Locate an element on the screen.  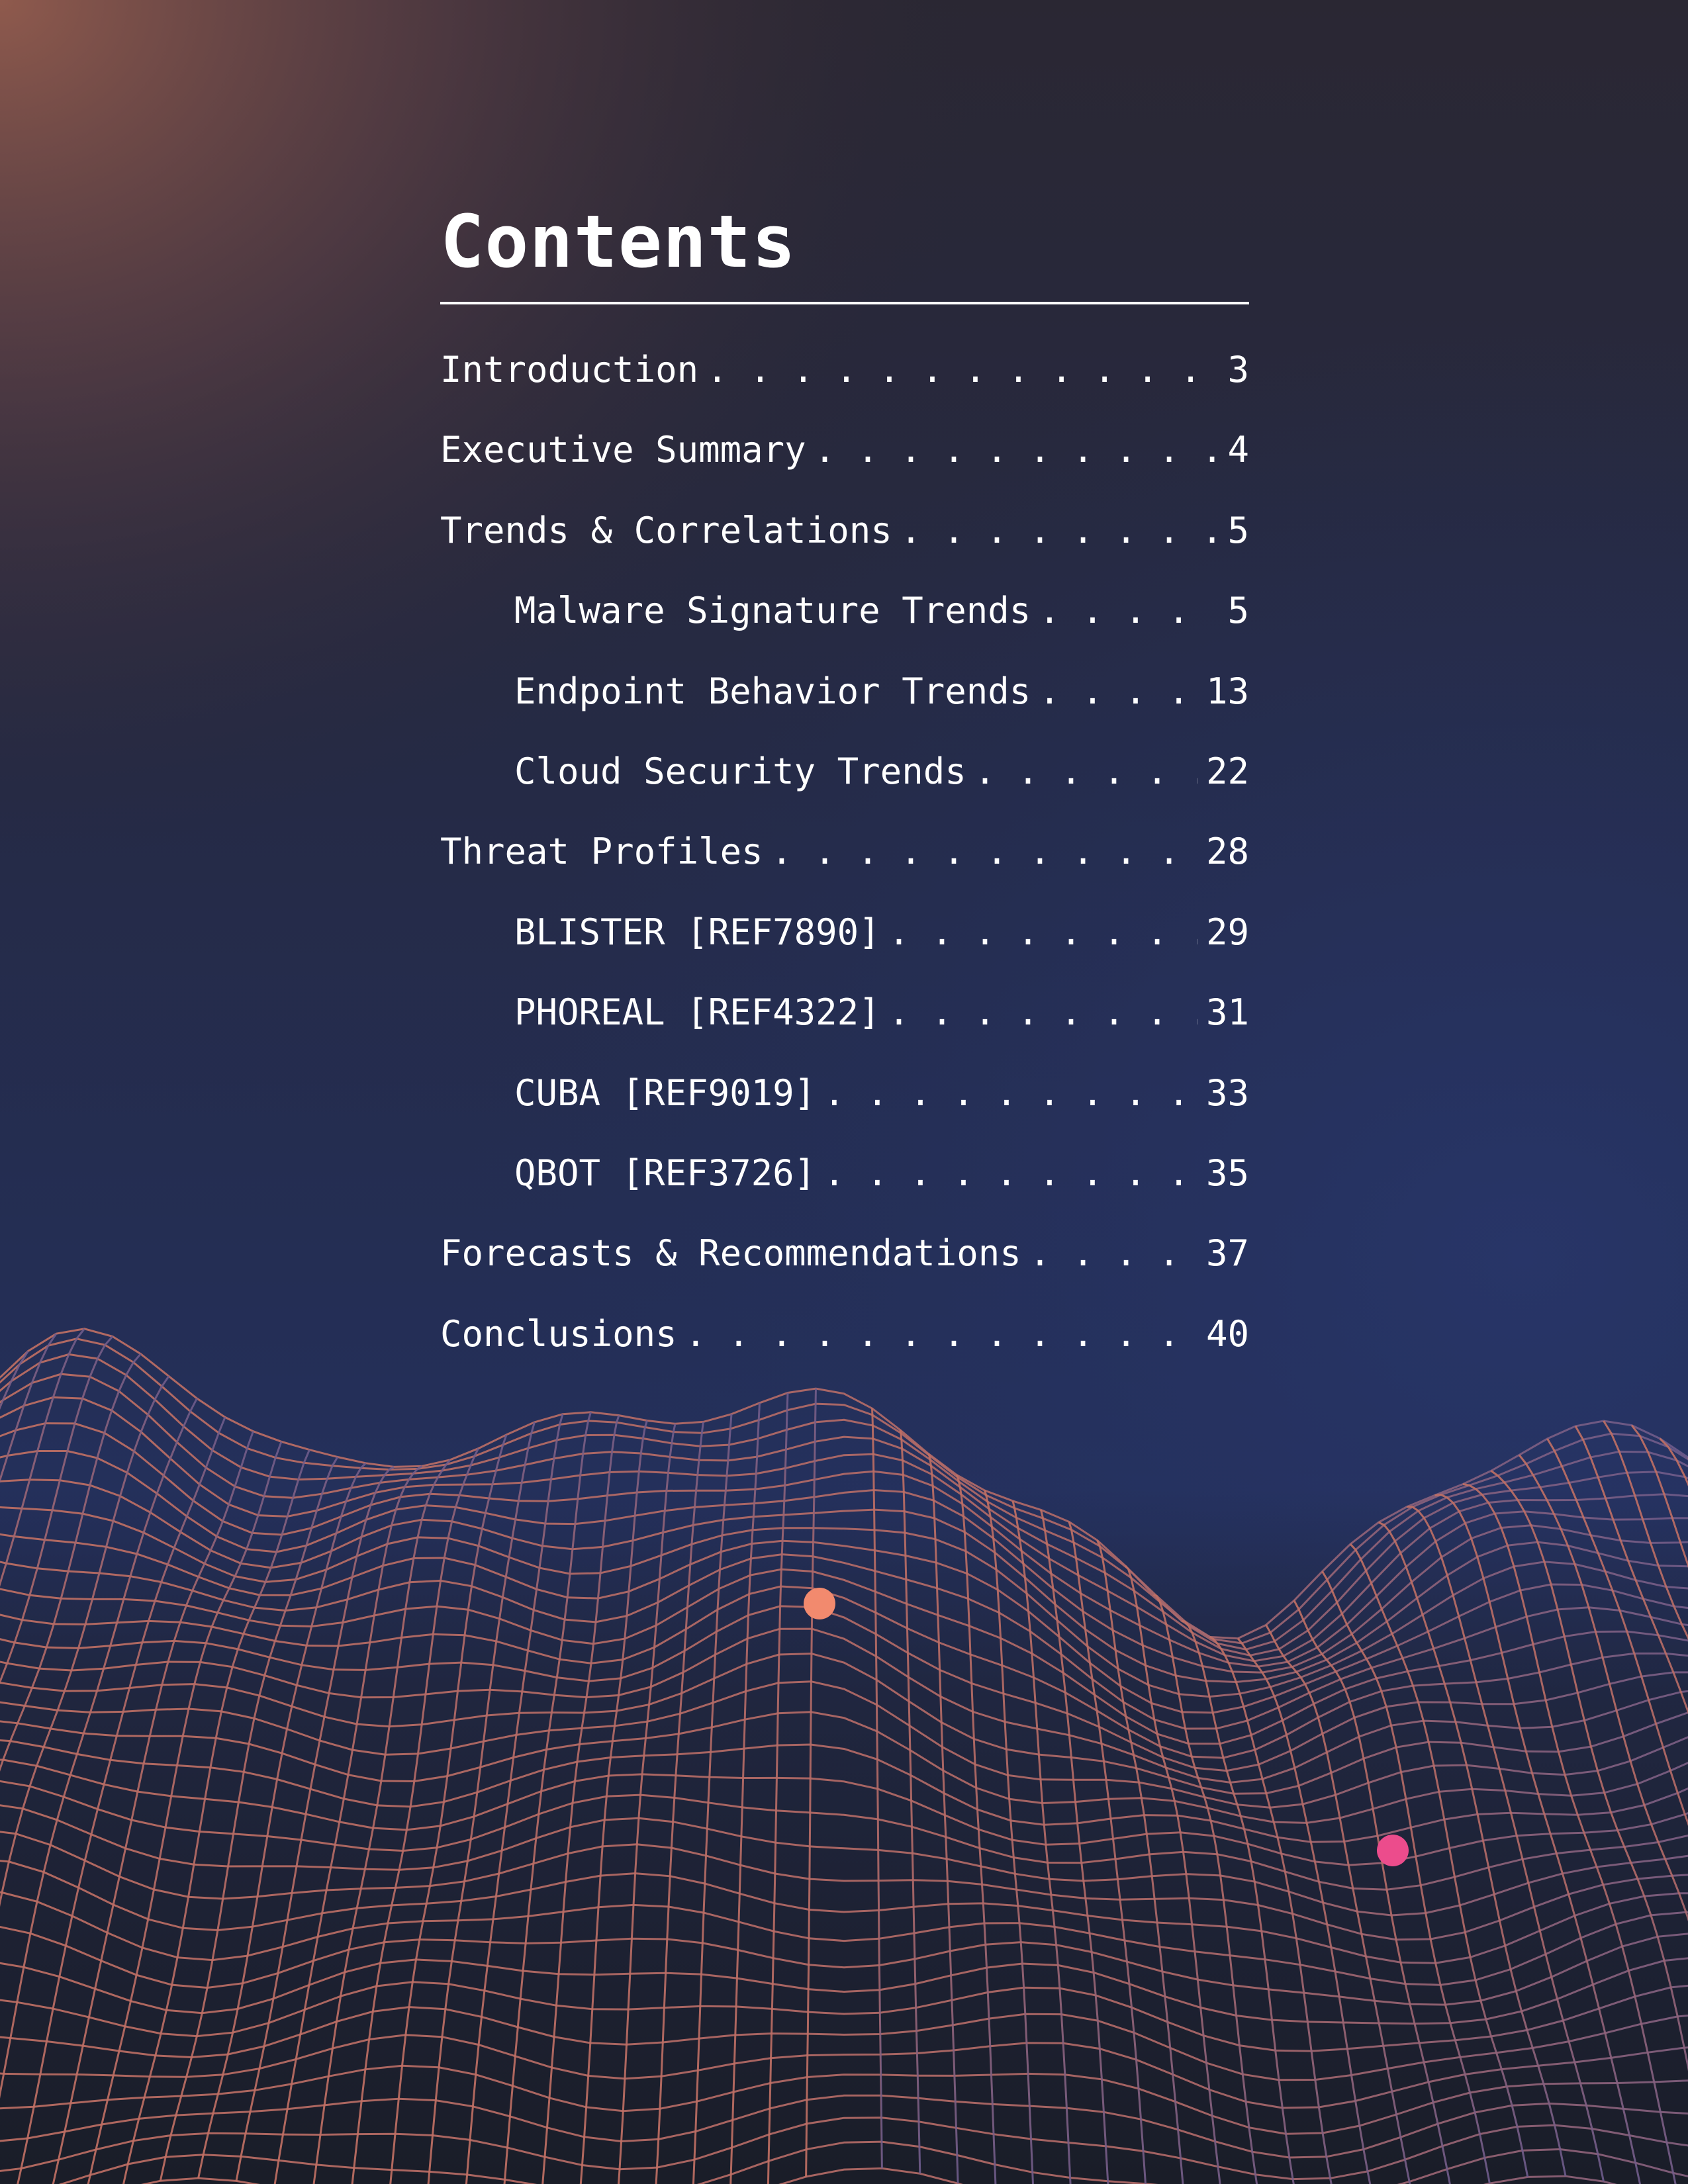
toc-entry: Introduction 3 is located at coordinates (844, 380).